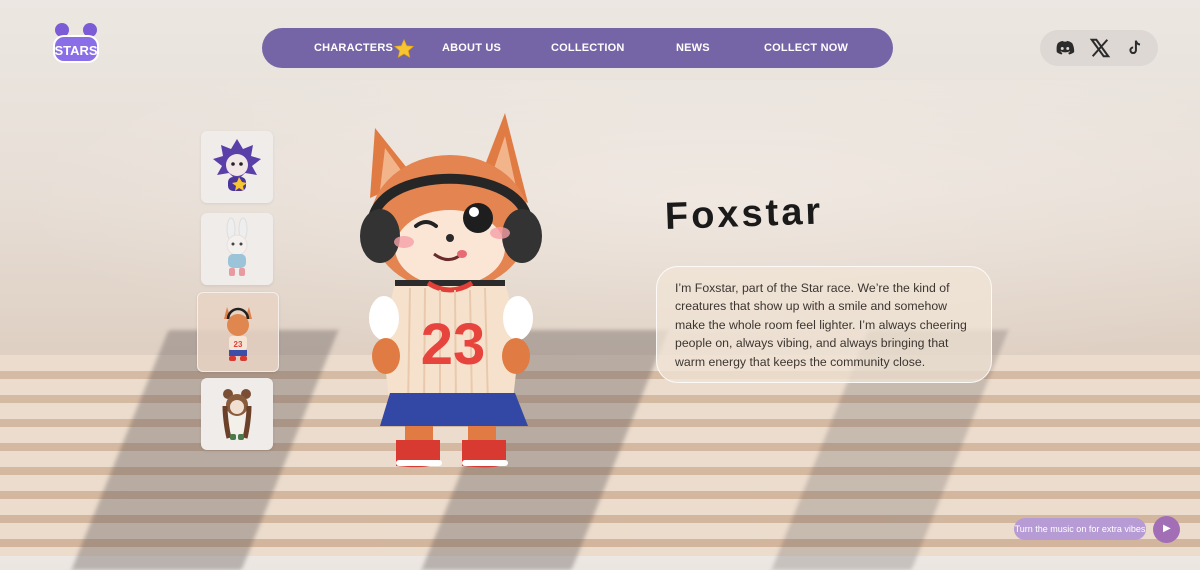  I want to click on nav-about-us: ABOUT US, so click(471, 48).